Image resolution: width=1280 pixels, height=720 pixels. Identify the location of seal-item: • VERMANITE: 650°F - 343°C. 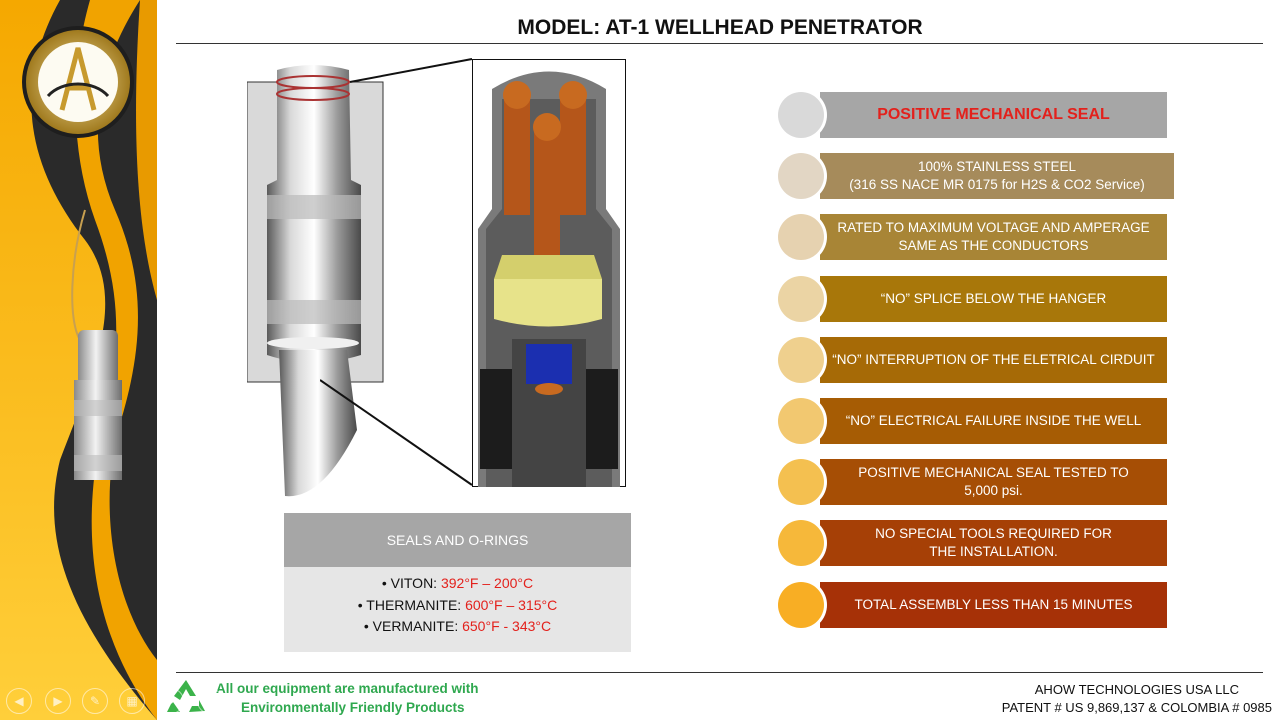
(457, 627).